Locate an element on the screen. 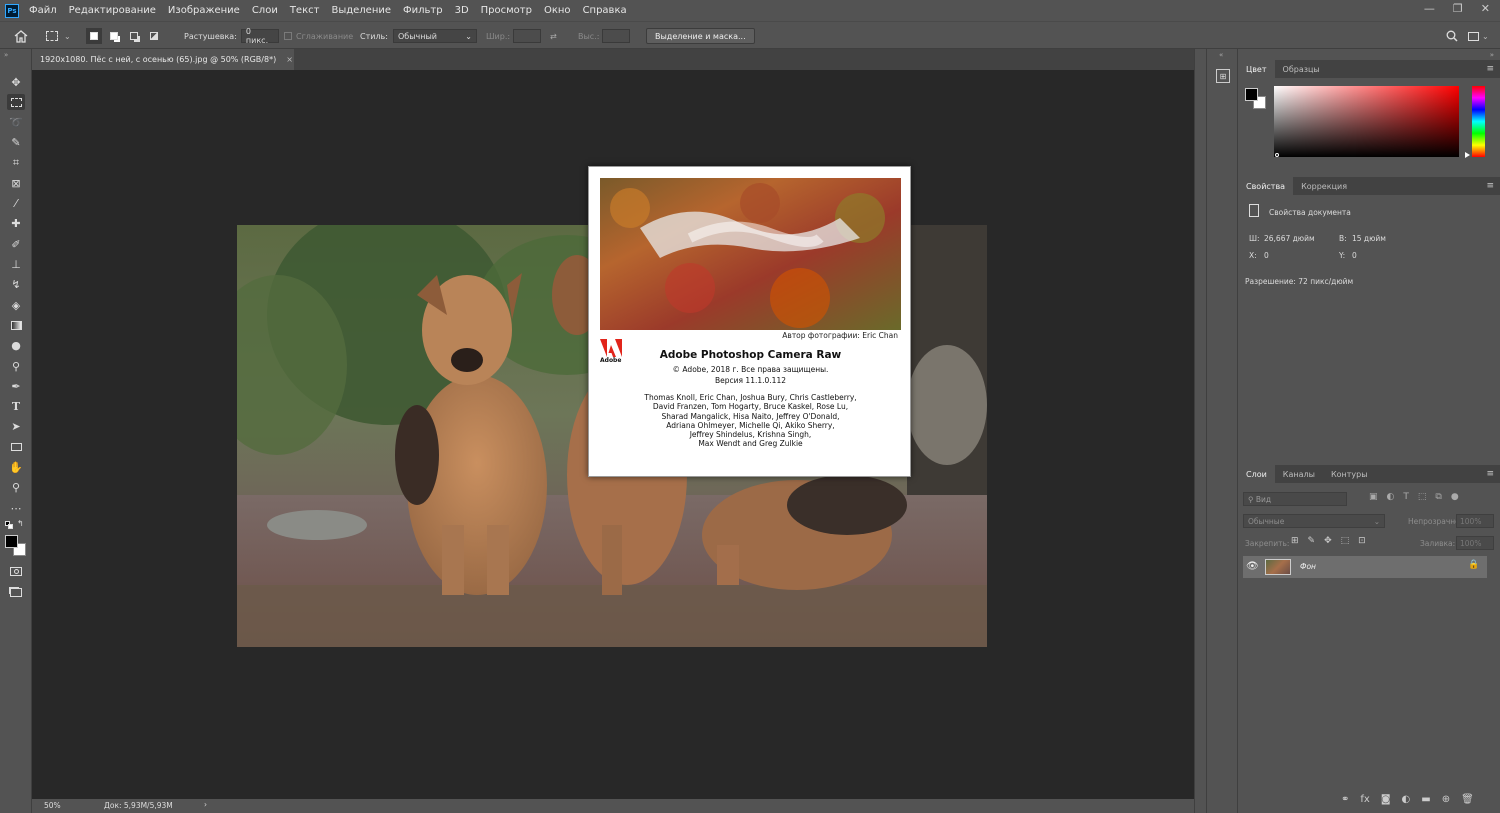 Image resolution: width=1500 pixels, height=813 pixels. rectangle-tool-icon is located at coordinates (16, 447).